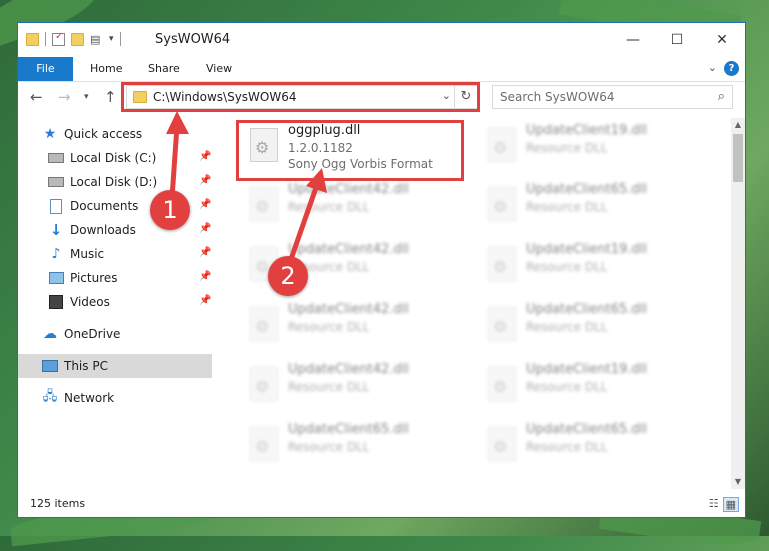 Image resolution: width=769 pixels, height=551 pixels. I want to click on sidebar-item-label: Local Disk (D:), so click(114, 182).